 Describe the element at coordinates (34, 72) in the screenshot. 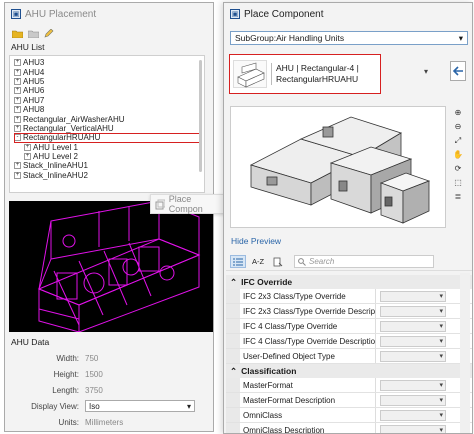

I see `tree-item-label: AHU4` at that location.